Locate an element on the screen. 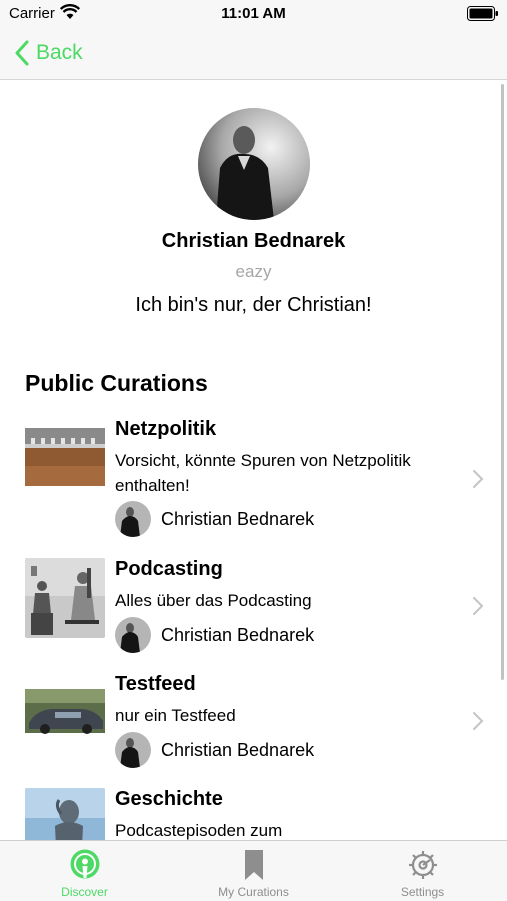 This screenshot has height=901, width=507. tab-settings: Settings is located at coordinates (422, 871).